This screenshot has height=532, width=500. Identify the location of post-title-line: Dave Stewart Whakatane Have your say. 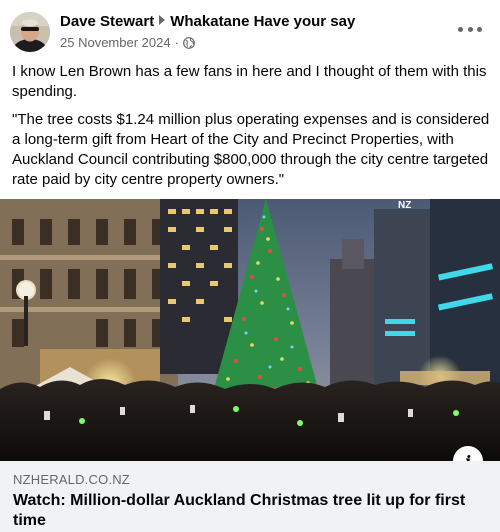
(207, 21).